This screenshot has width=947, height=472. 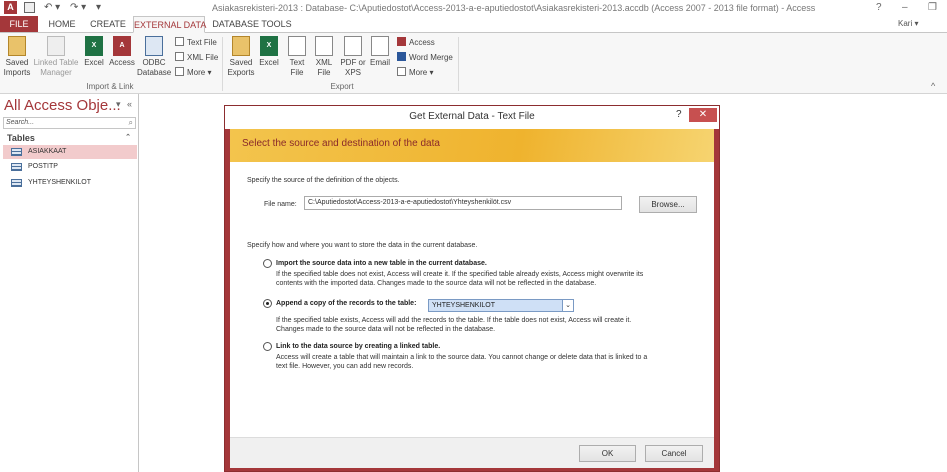 What do you see at coordinates (324, 67) in the screenshot?
I see `export-xml-file-label: XML File` at bounding box center [324, 67].